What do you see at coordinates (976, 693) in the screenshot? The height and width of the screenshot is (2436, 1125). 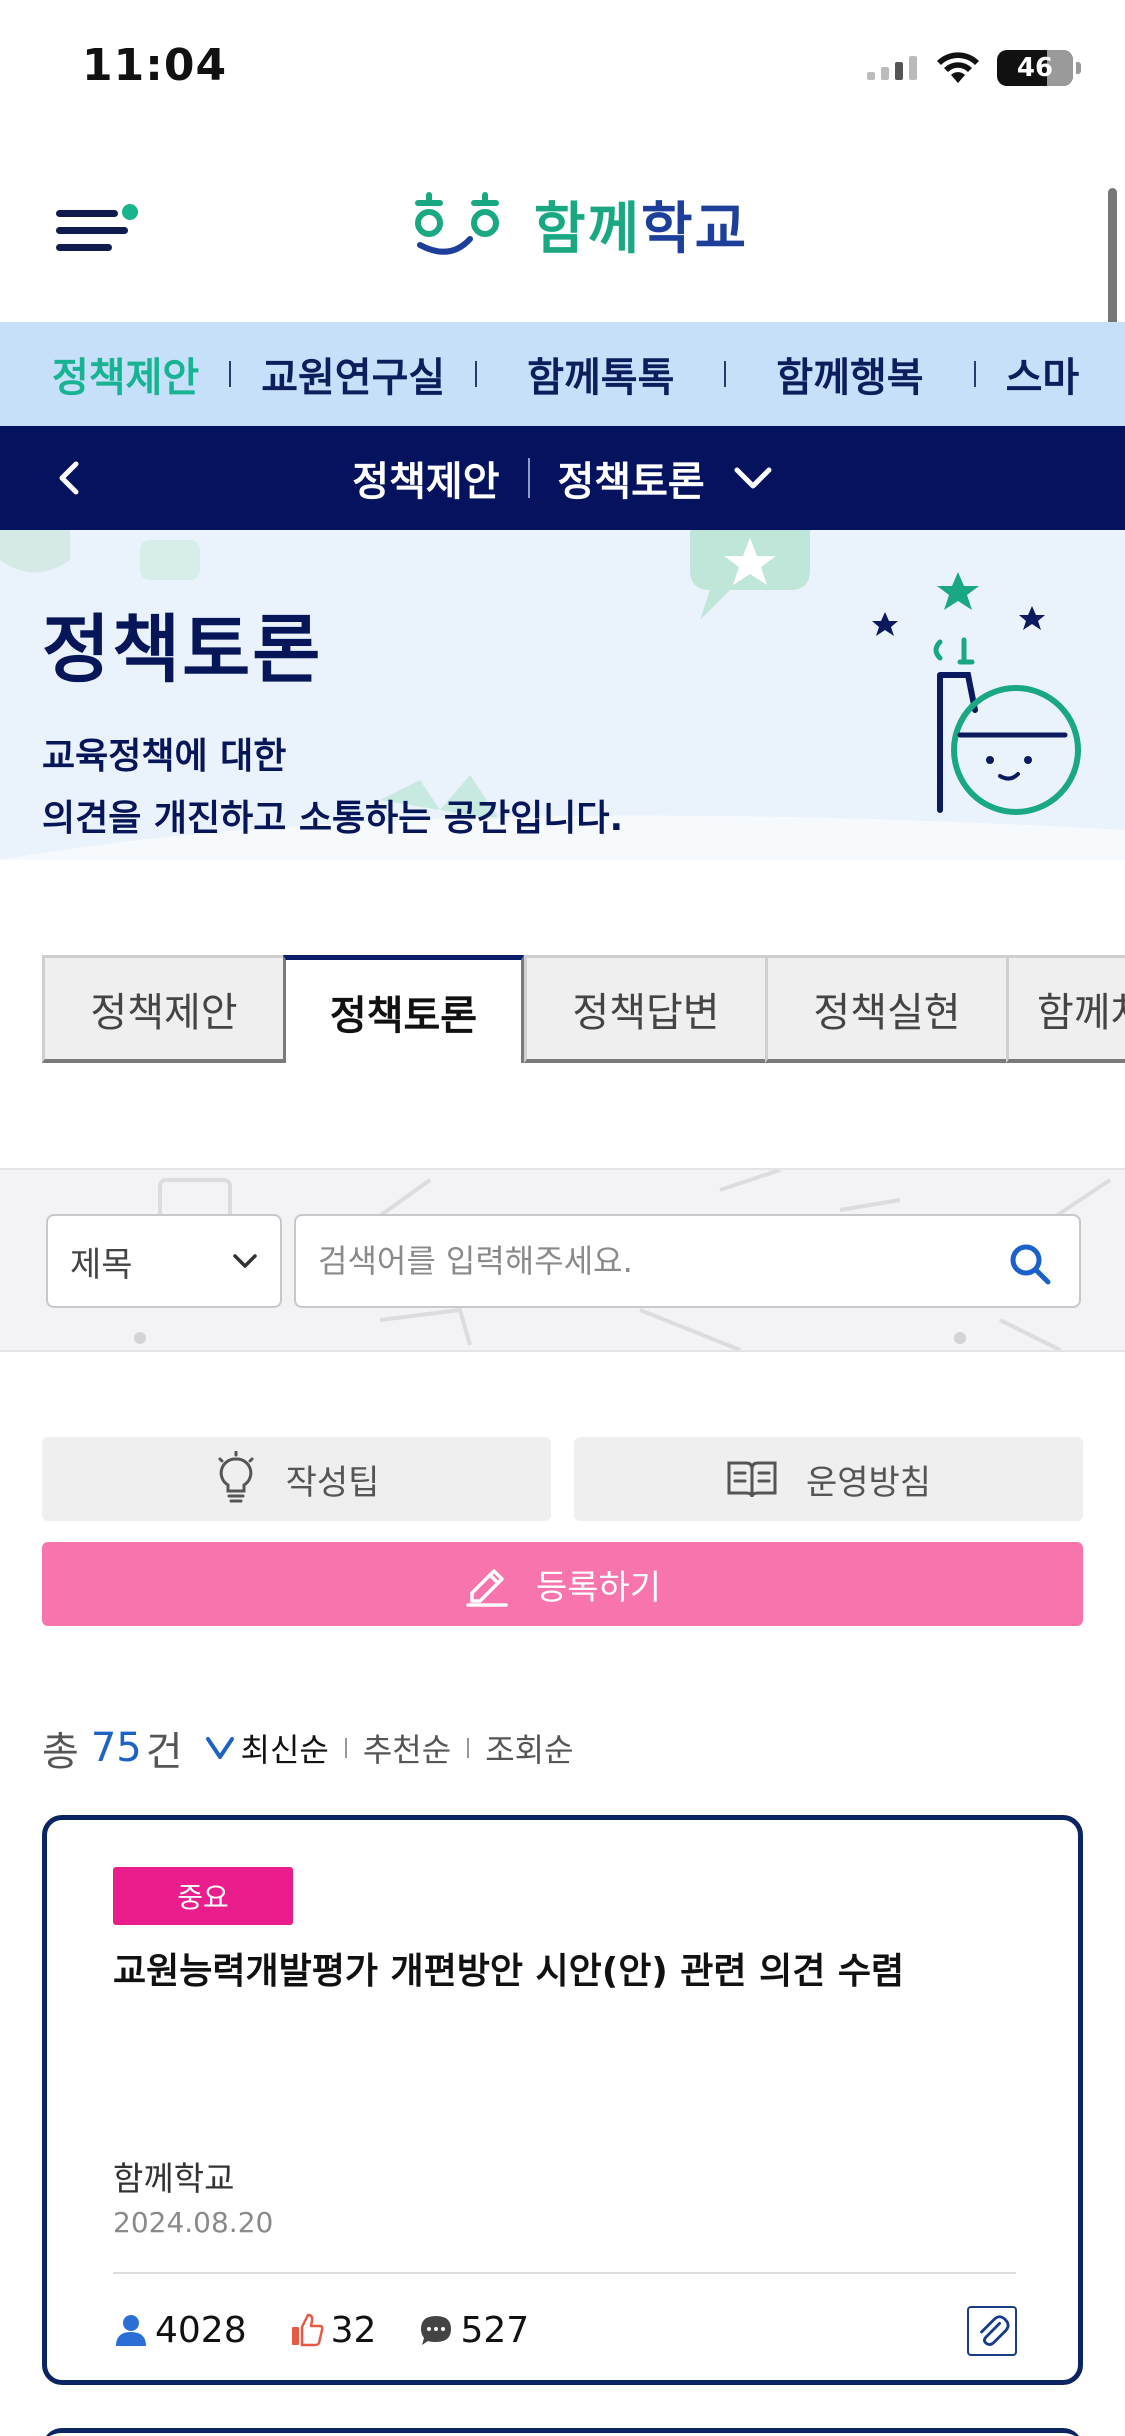 I see `hero-character-illustration` at bounding box center [976, 693].